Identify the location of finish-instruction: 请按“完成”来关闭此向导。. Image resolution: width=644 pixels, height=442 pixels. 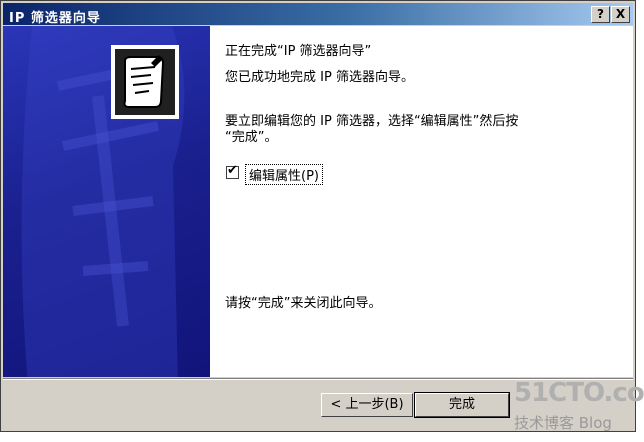
(303, 303).